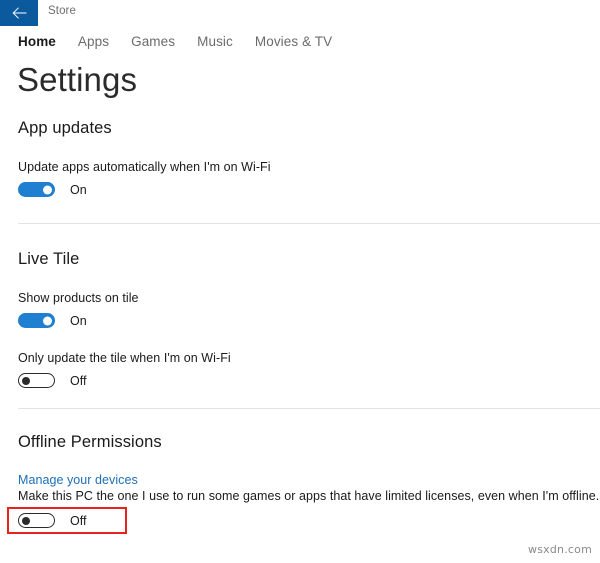  I want to click on tab-apps: Apps, so click(93, 41).